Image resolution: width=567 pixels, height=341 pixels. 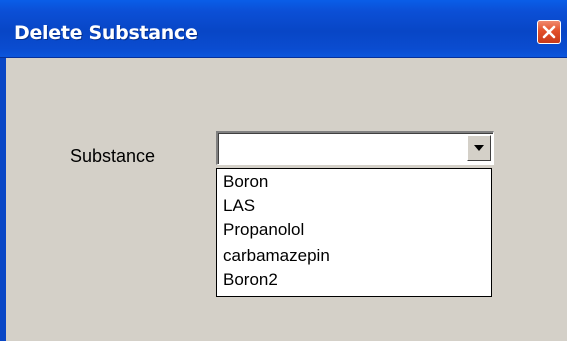 I want to click on close-button, so click(x=549, y=32).